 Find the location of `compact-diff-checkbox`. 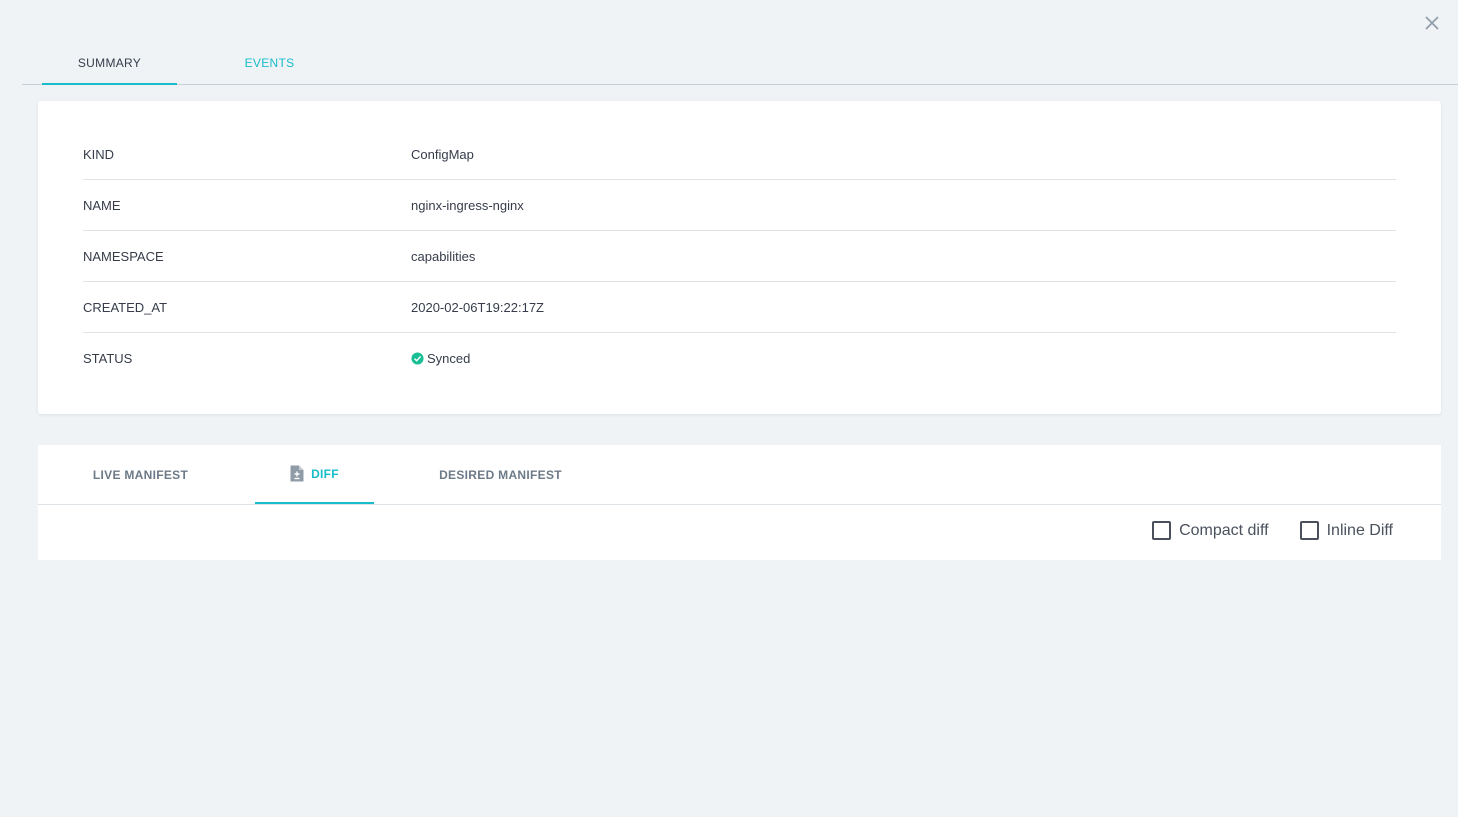

compact-diff-checkbox is located at coordinates (1162, 530).